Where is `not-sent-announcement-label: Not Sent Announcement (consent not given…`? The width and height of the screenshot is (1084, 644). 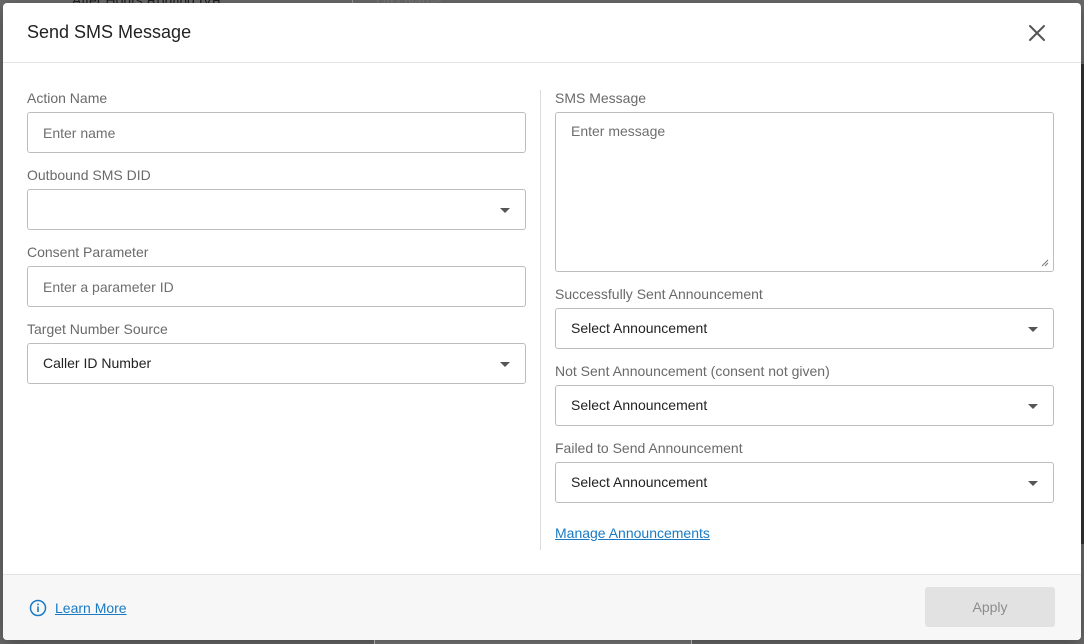
not-sent-announcement-label: Not Sent Announcement (consent not given… is located at coordinates (692, 371).